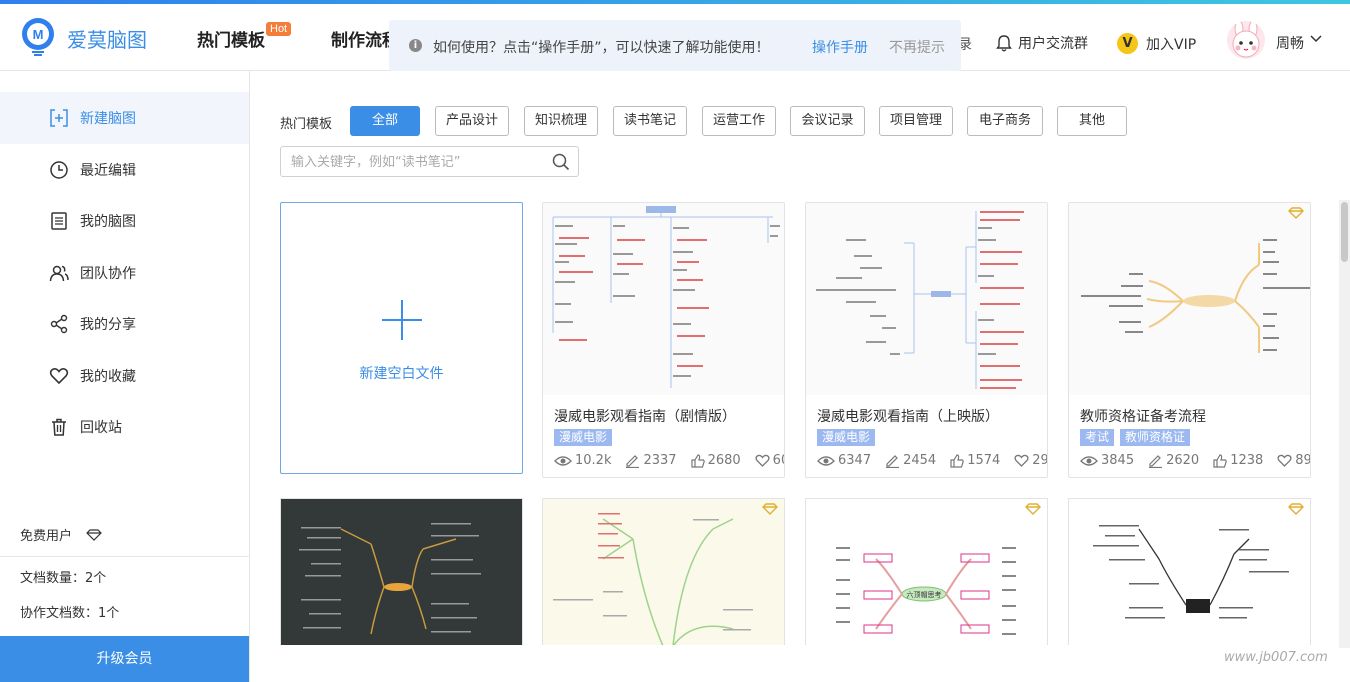  Describe the element at coordinates (1030, 460) in the screenshot. I see `favorites-stat: 294` at that location.